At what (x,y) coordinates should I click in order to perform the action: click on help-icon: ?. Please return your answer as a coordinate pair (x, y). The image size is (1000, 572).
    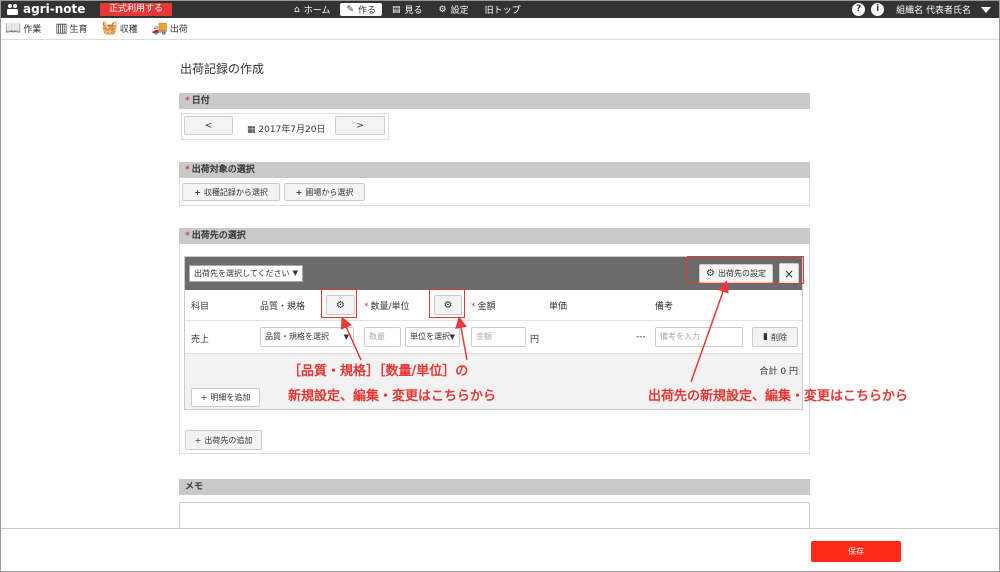
    Looking at the image, I should click on (859, 9).